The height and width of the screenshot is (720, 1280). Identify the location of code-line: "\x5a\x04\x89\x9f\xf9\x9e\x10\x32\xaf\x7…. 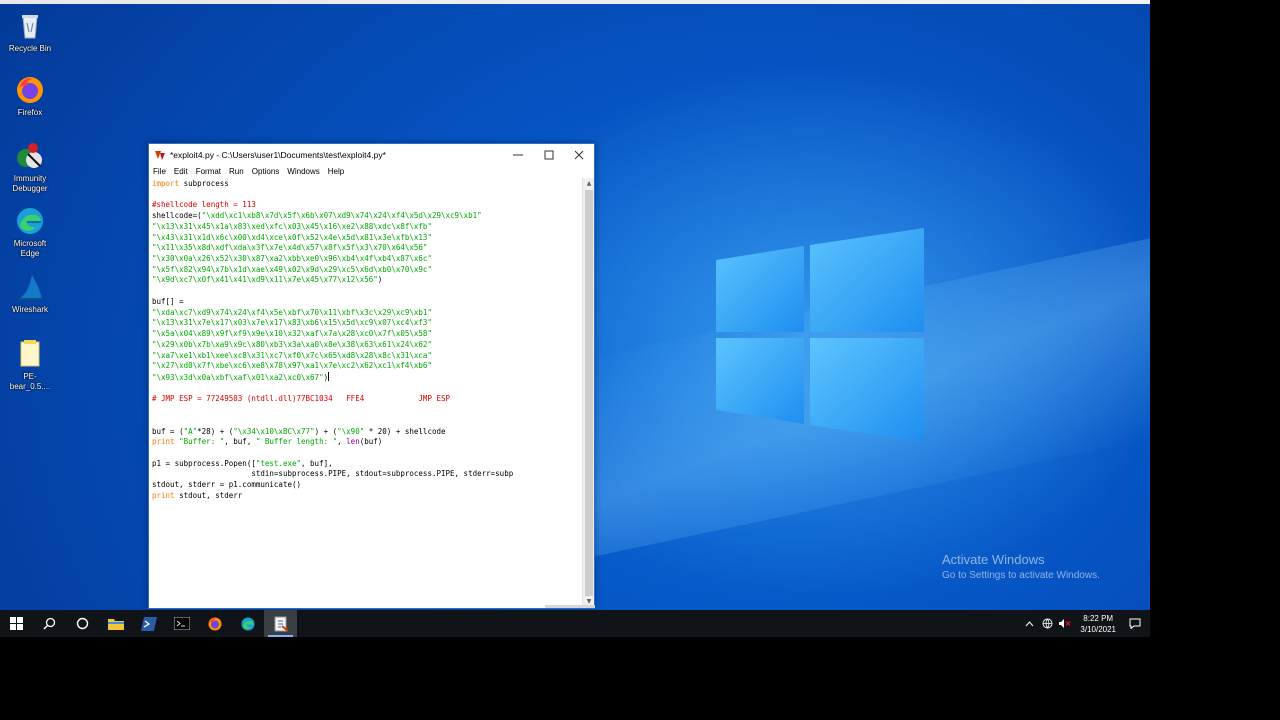
(367, 334).